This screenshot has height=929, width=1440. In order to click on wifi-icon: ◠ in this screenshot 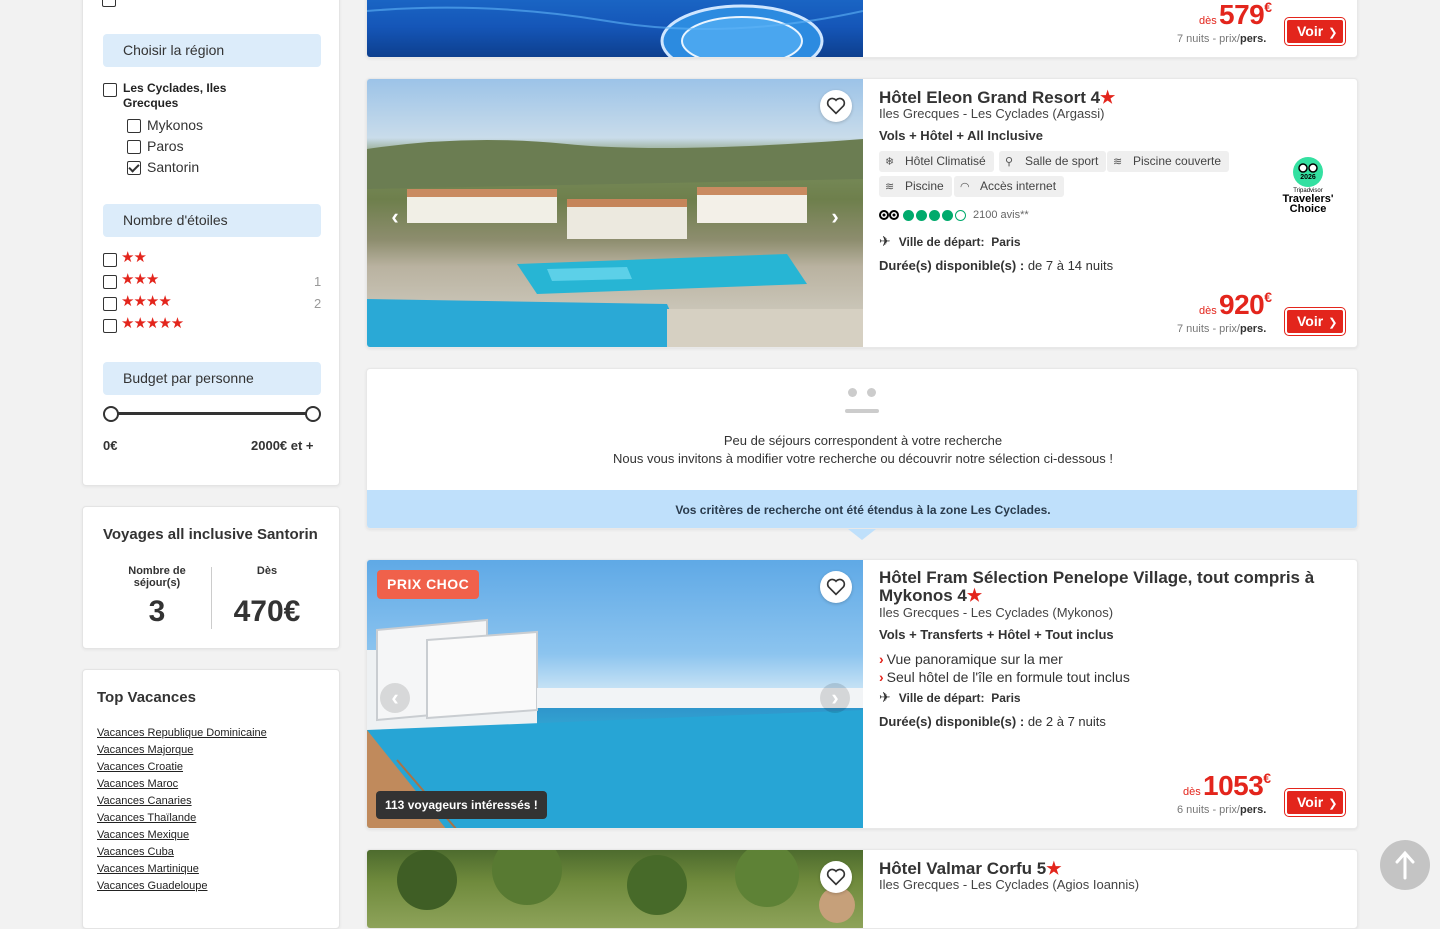, I will do `click(965, 187)`.